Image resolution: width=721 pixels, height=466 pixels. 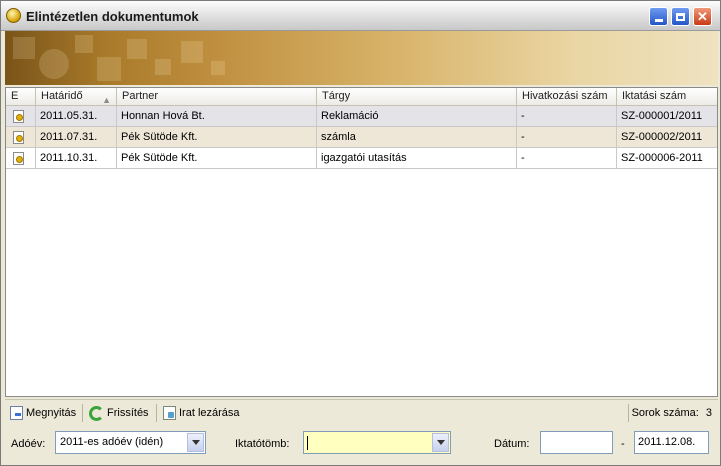 I want to click on column-header-registry-number: Iktatási szám, so click(x=667, y=96).